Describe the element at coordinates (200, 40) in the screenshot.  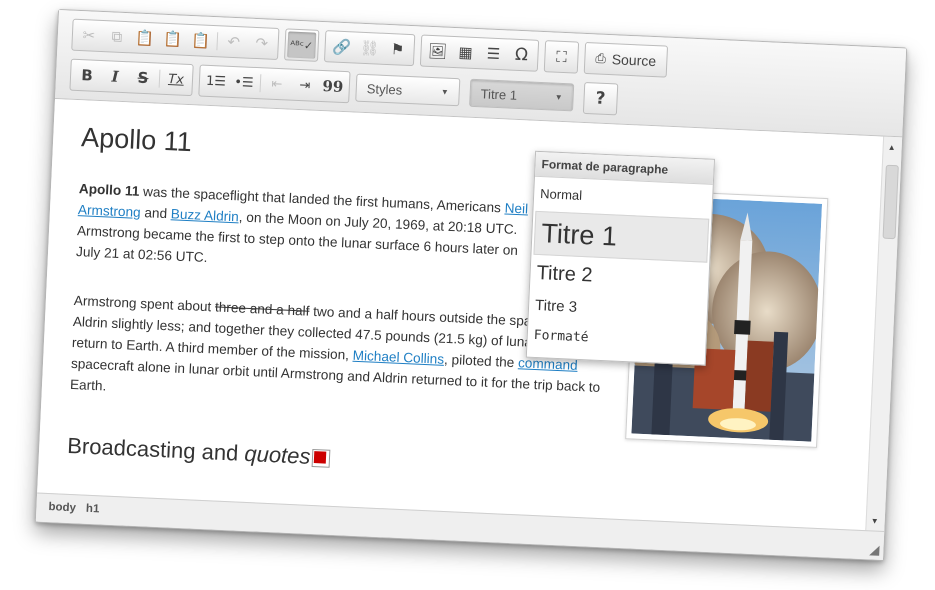
I see `paste-word-icon: 📋` at that location.